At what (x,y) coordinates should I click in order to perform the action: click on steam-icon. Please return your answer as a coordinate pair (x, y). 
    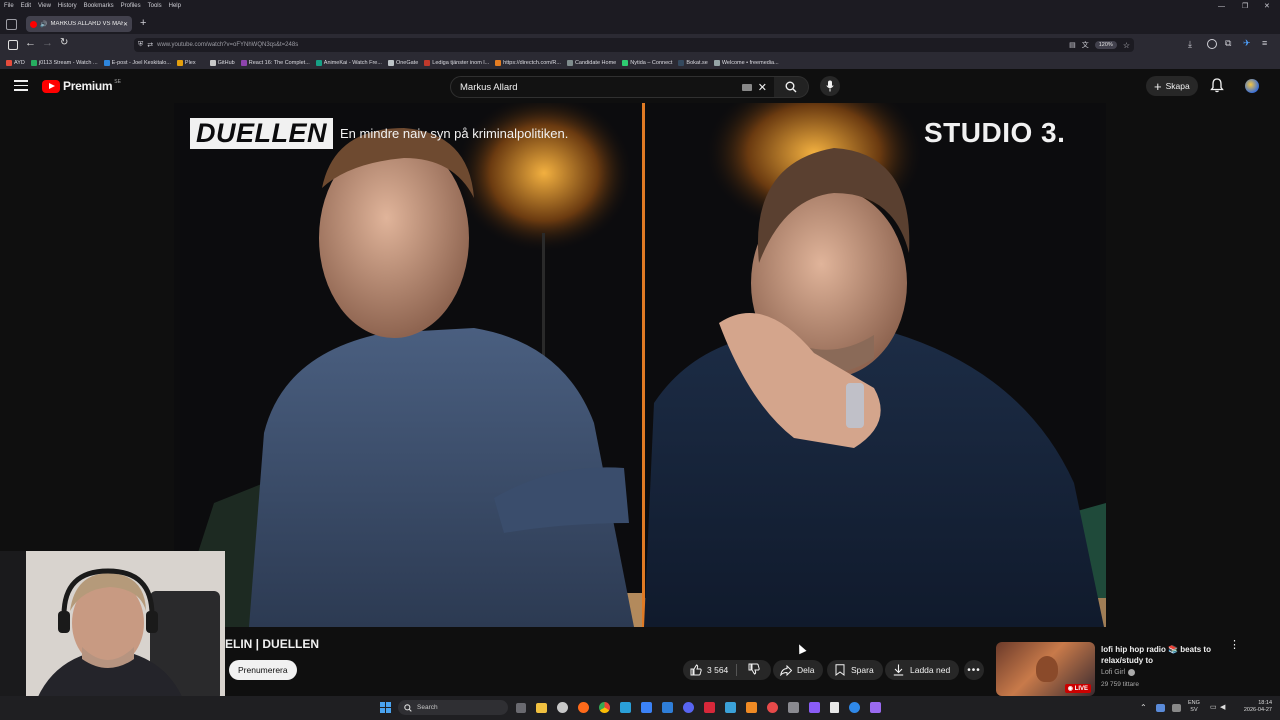
    Looking at the image, I should click on (625, 707).